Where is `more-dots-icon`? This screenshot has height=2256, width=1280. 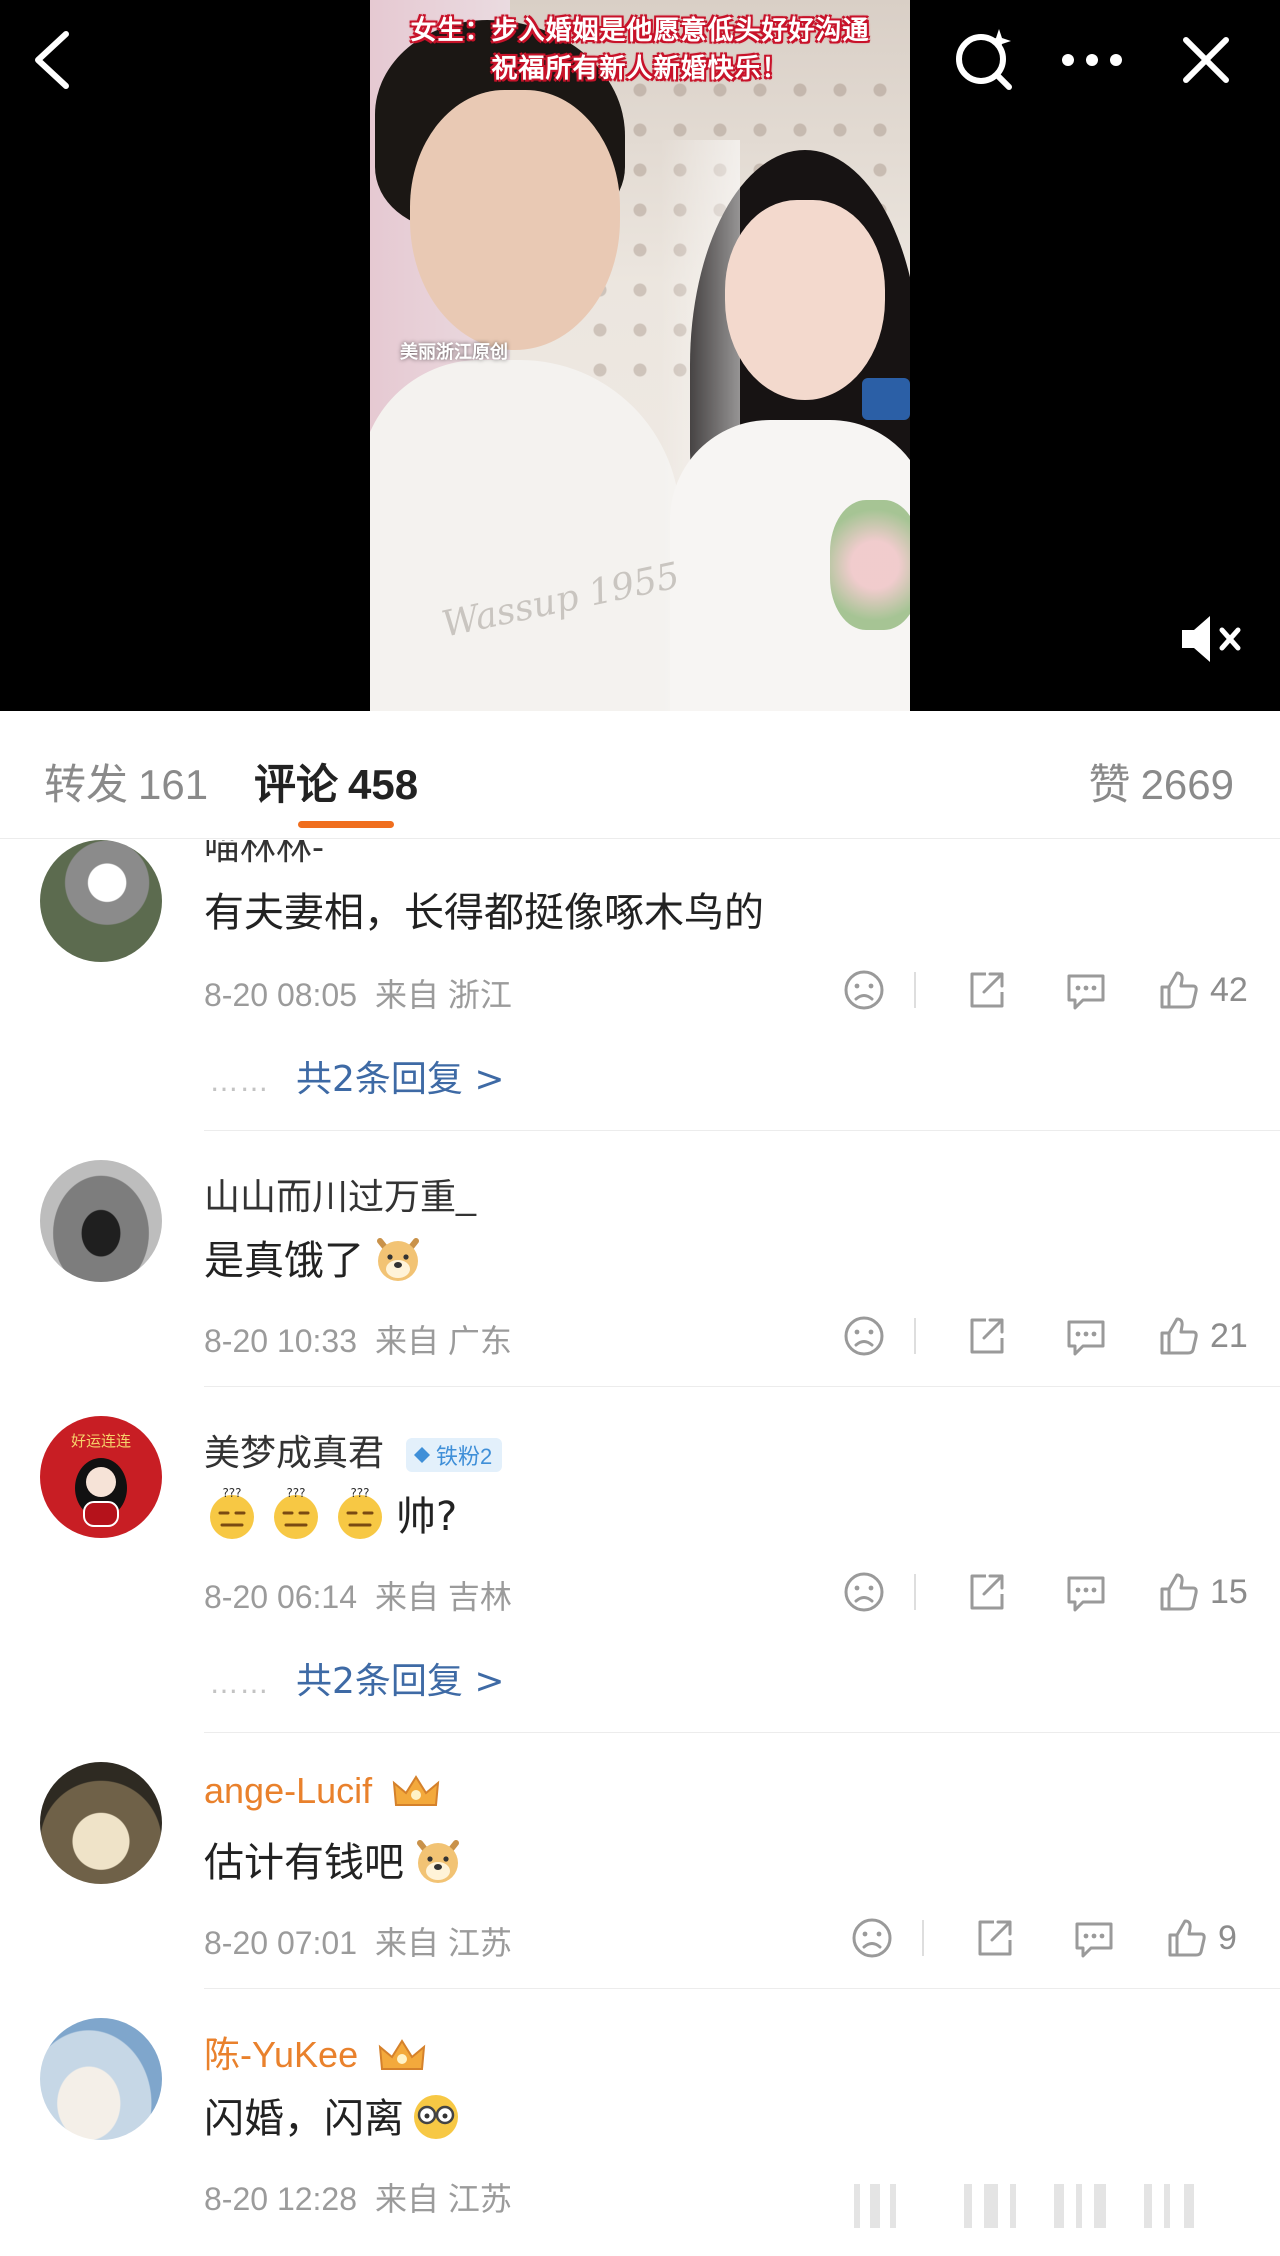 more-dots-icon is located at coordinates (1092, 60).